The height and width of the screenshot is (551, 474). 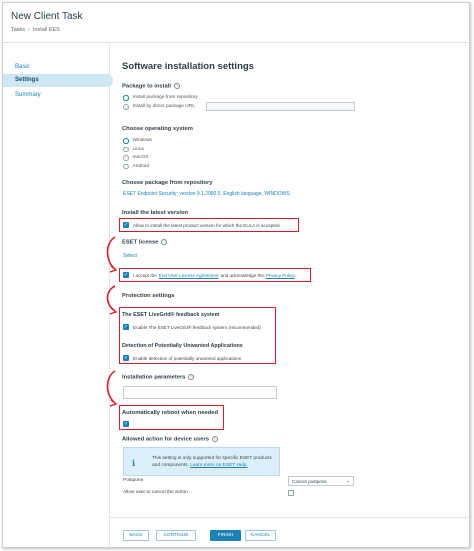 What do you see at coordinates (148, 296) in the screenshot?
I see `protection-settings-label: Protection settings` at bounding box center [148, 296].